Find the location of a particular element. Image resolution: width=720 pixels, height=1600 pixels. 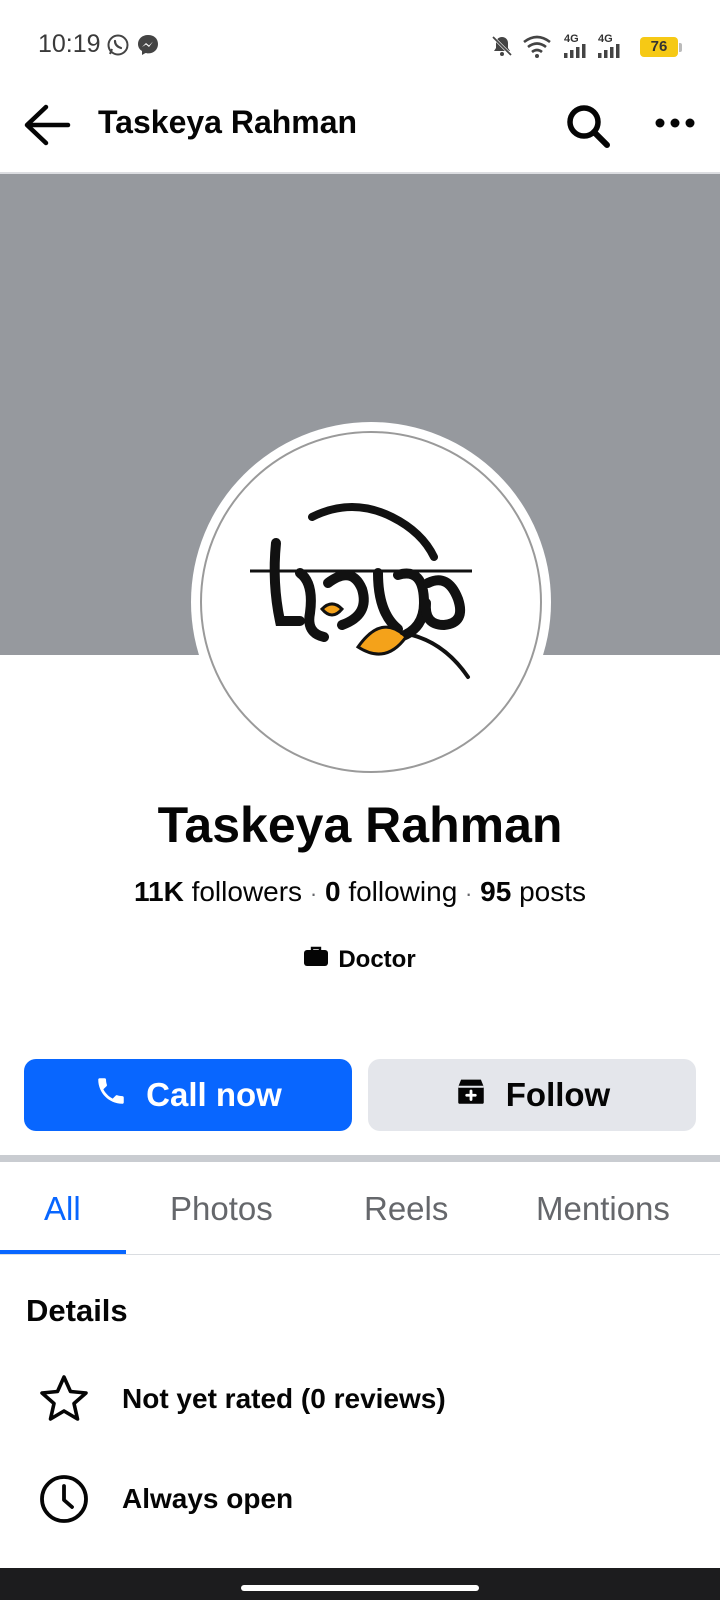

call-now-button: Call now is located at coordinates (188, 1095).